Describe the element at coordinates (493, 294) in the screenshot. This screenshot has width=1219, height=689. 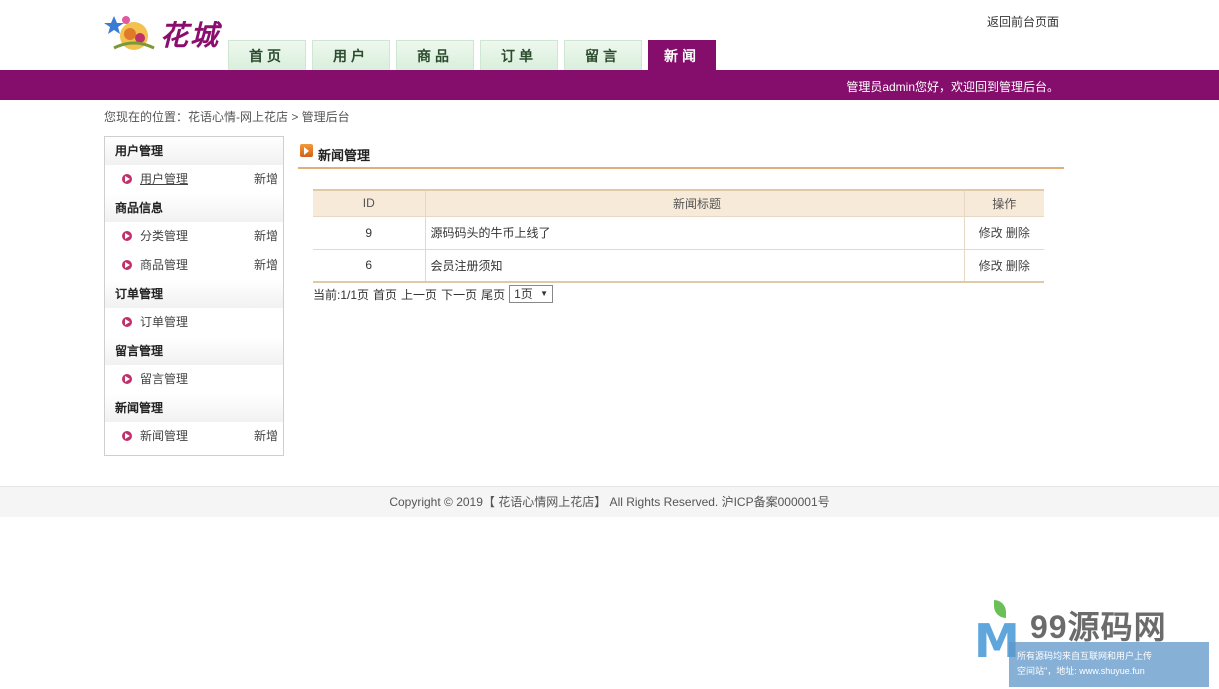
I see `last-page-link: 尾页` at that location.